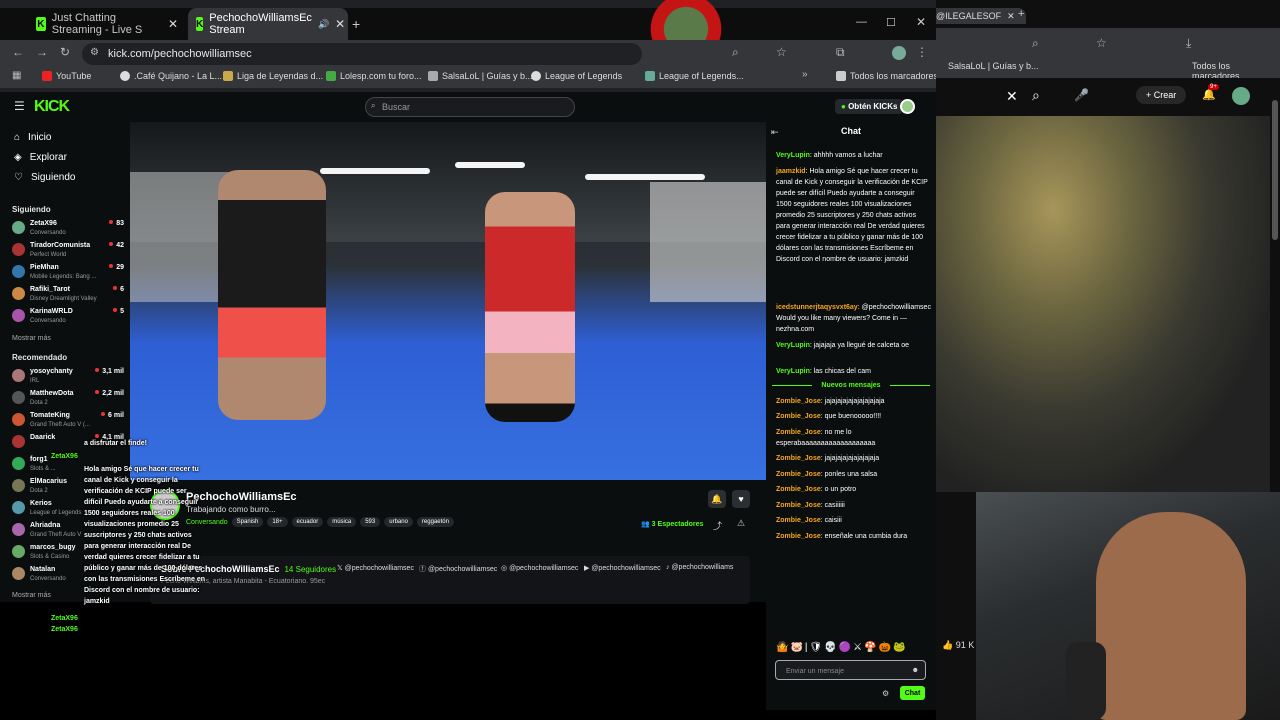 The height and width of the screenshot is (720, 1280). What do you see at coordinates (887, 76) in the screenshot?
I see `all-bookmarks: Todos los marcadores` at bounding box center [887, 76].